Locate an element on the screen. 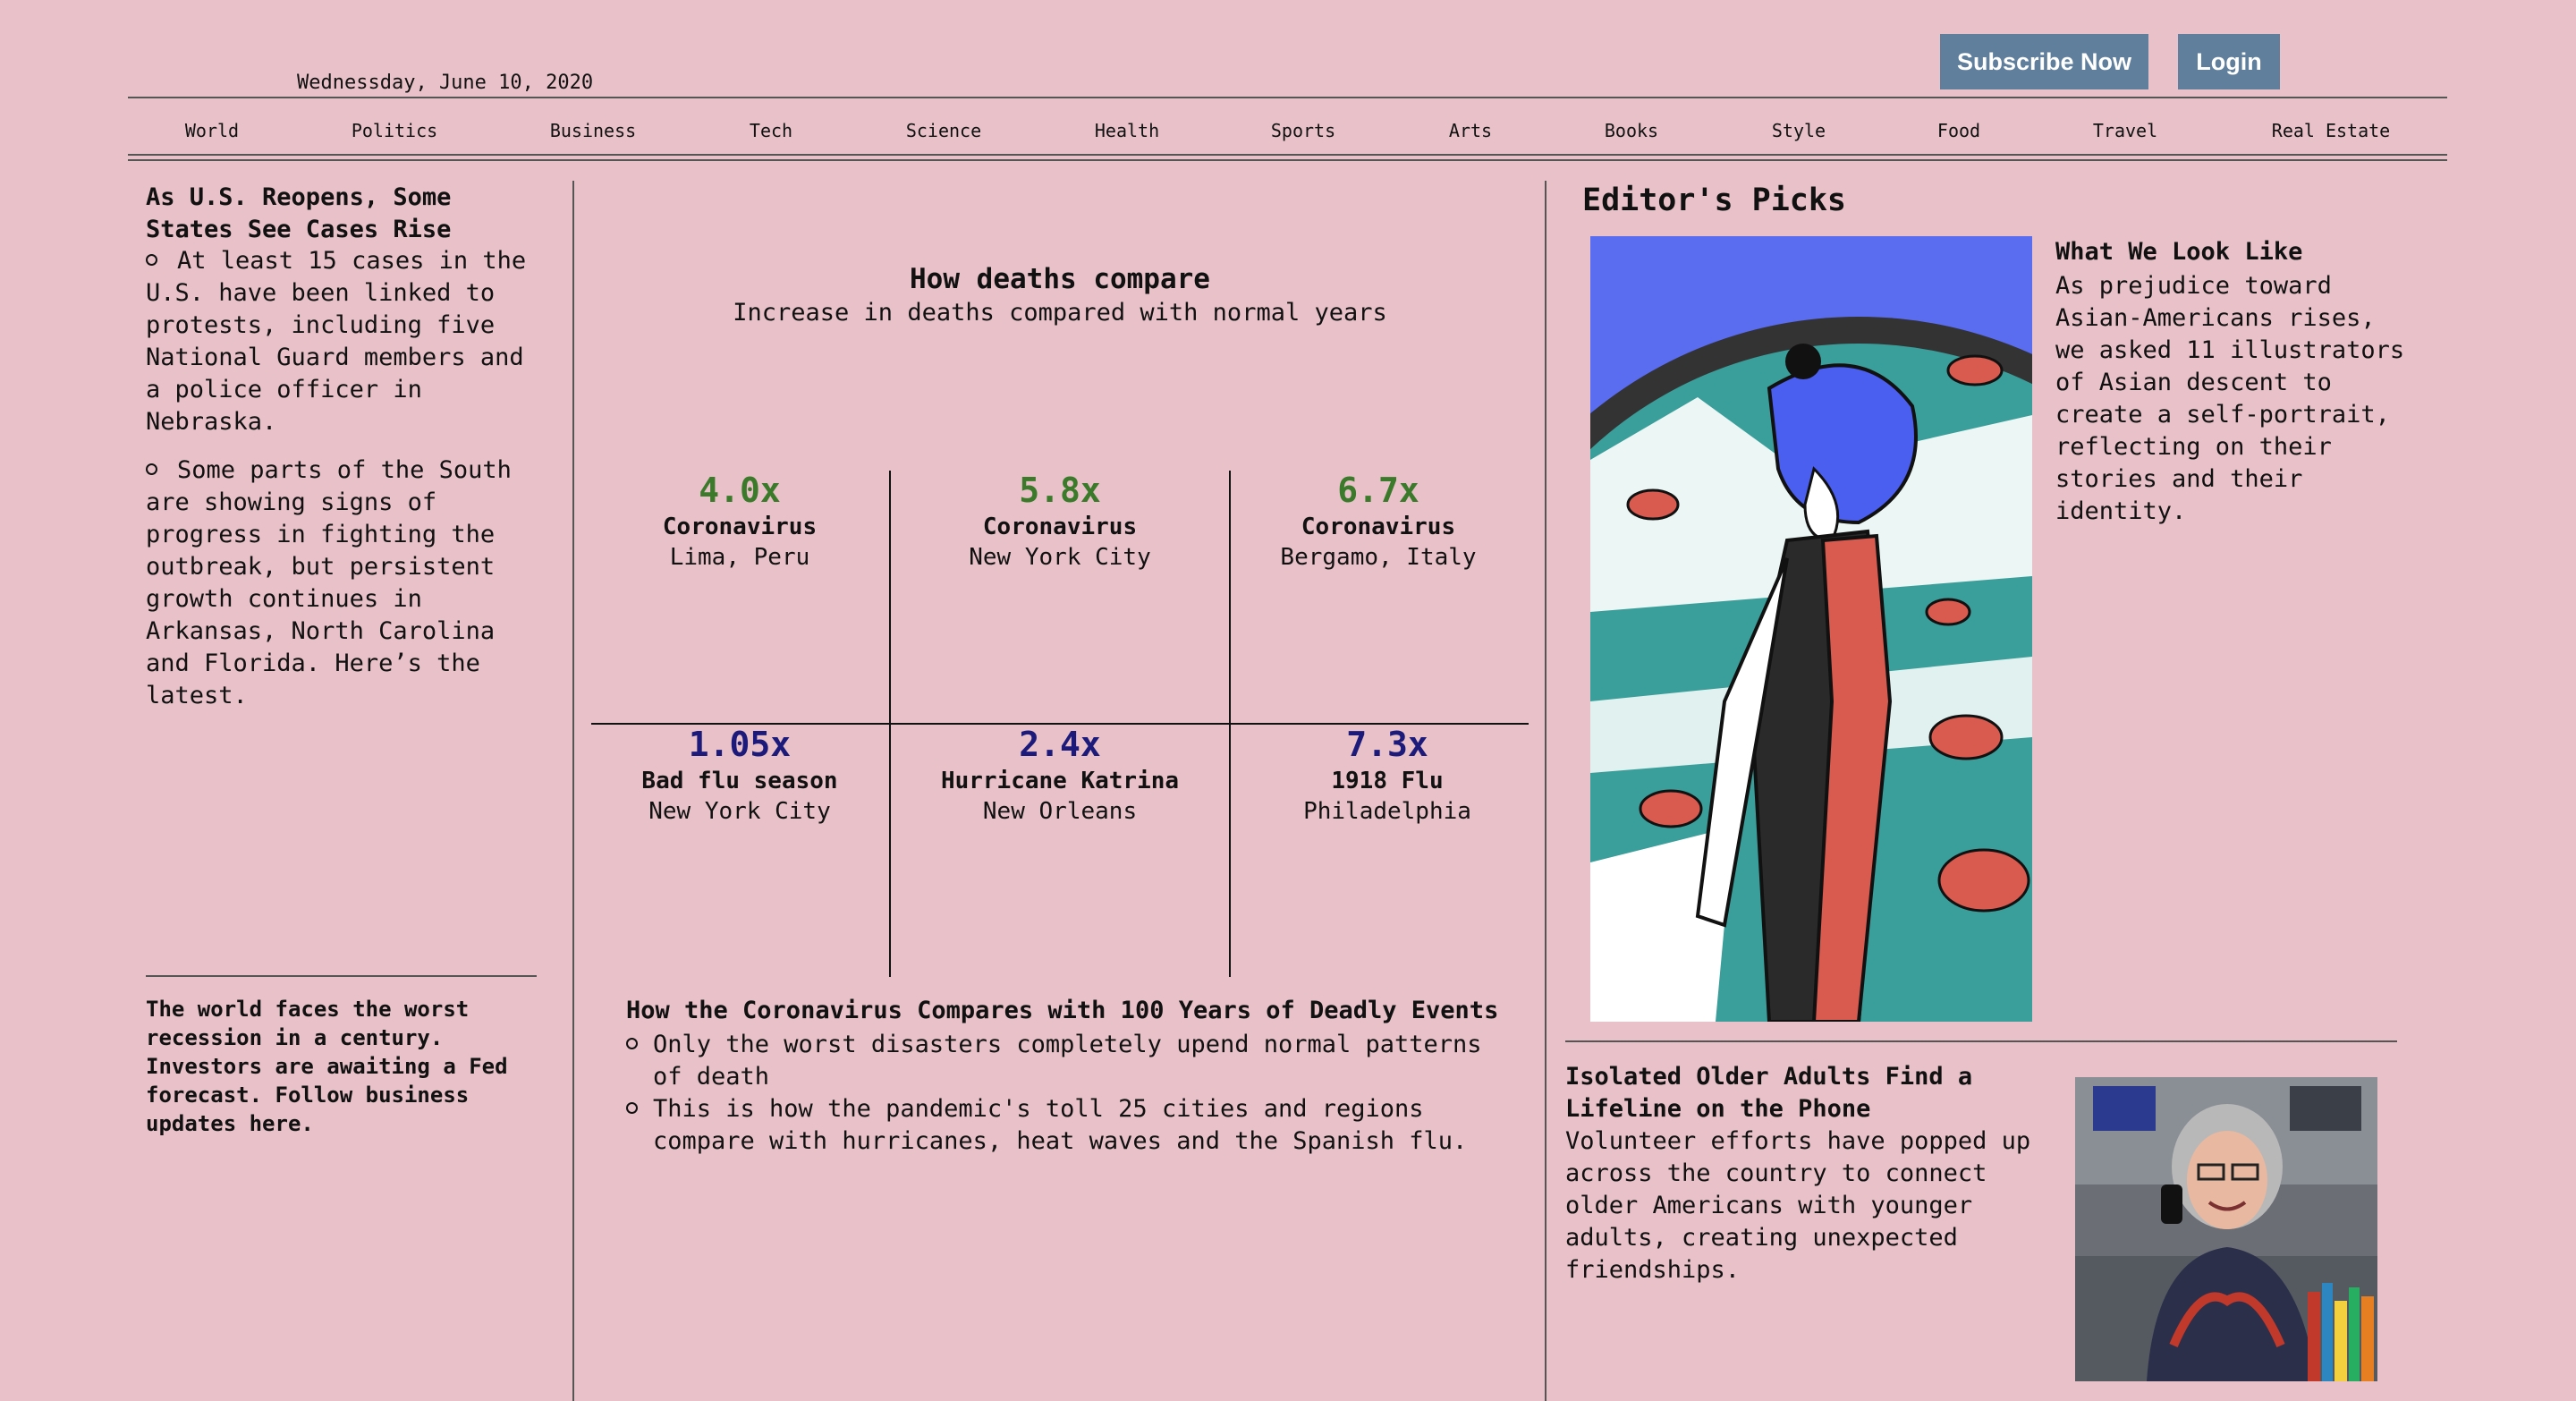  chart-value: 7.3x is located at coordinates (1387, 744).